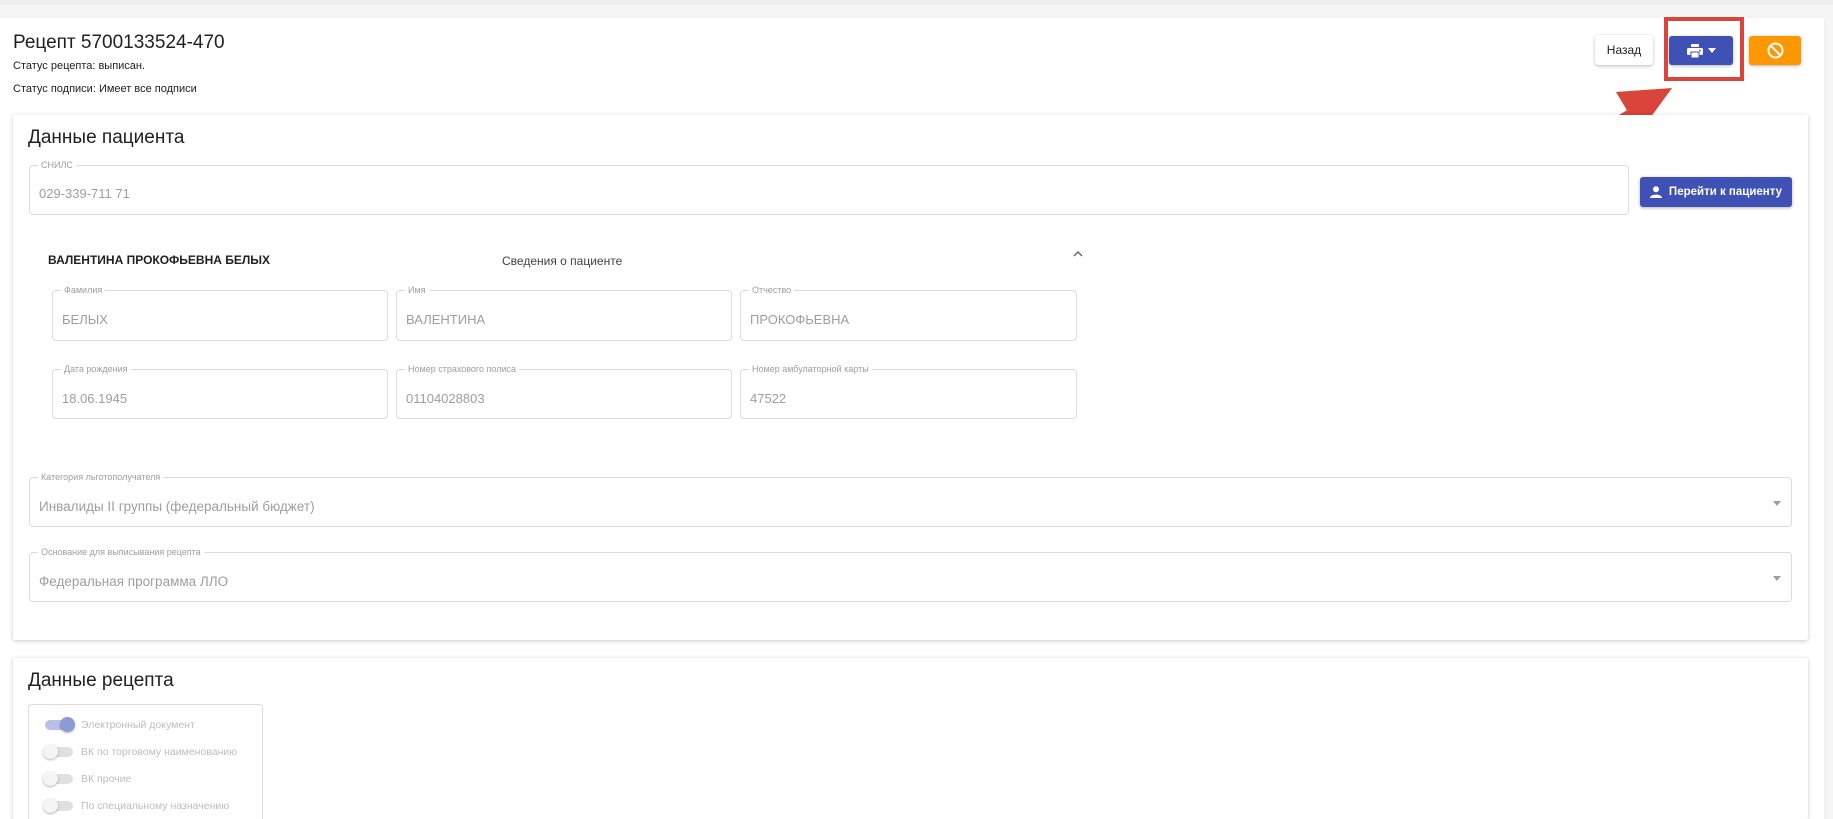  Describe the element at coordinates (121, 552) in the screenshot. I see `prescription-basis-label: Основание для выписывания рецепта` at that location.